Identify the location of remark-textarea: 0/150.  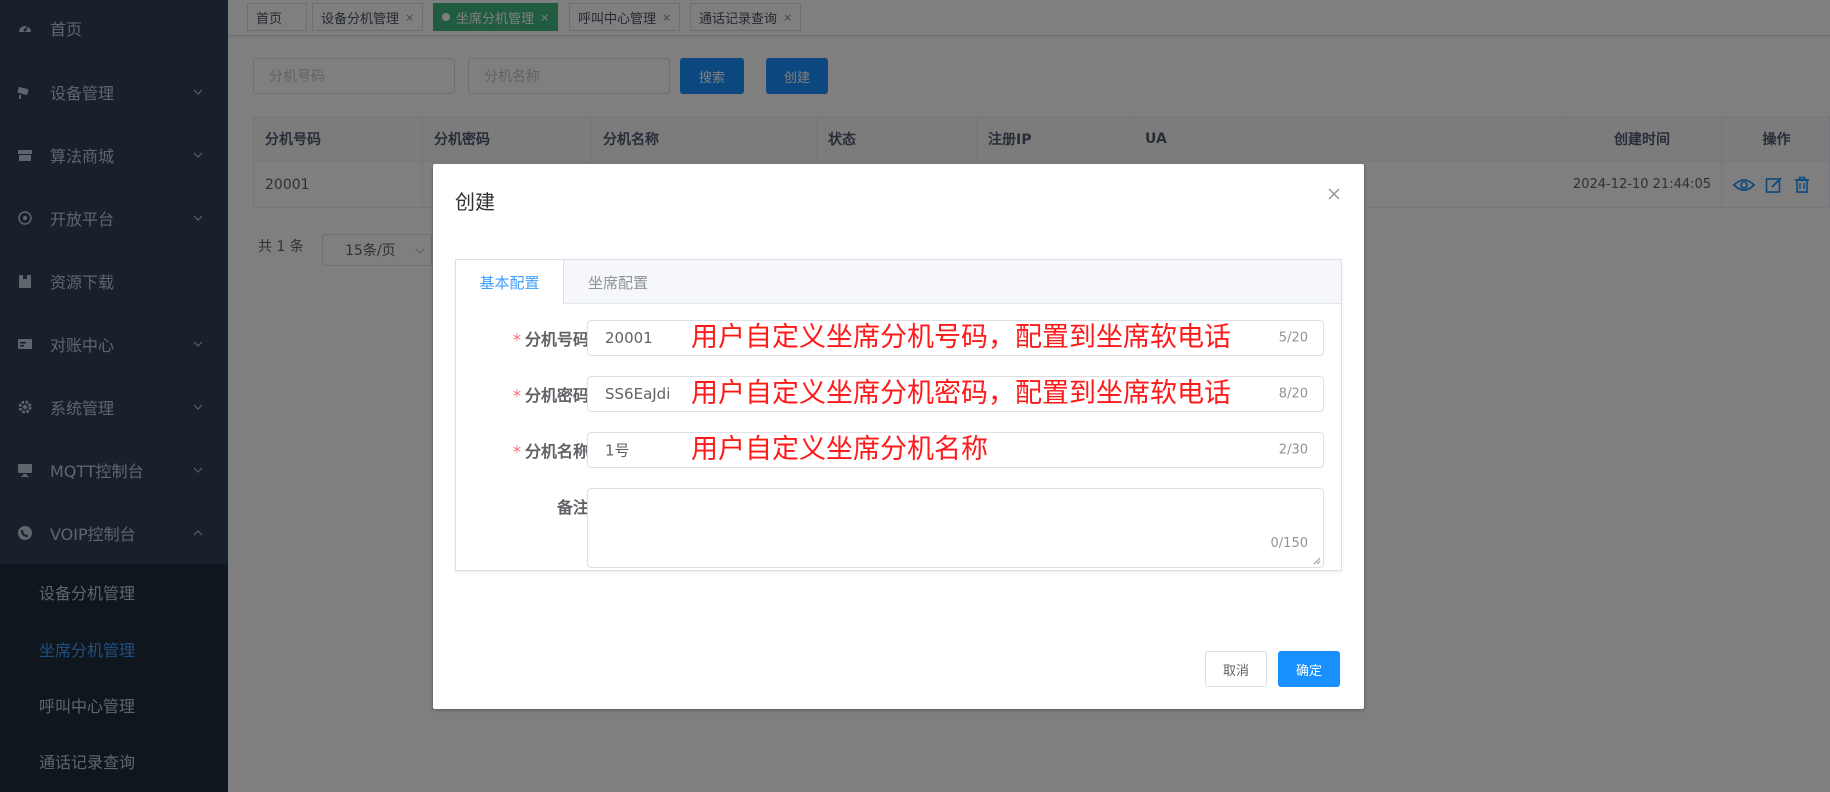
(955, 528).